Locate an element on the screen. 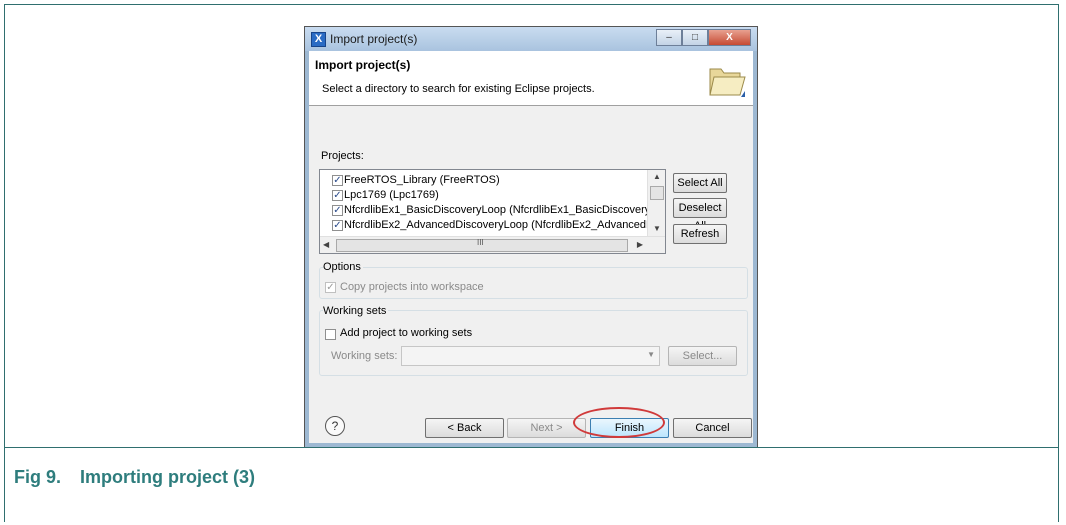  refresh-button: Refresh is located at coordinates (700, 234).